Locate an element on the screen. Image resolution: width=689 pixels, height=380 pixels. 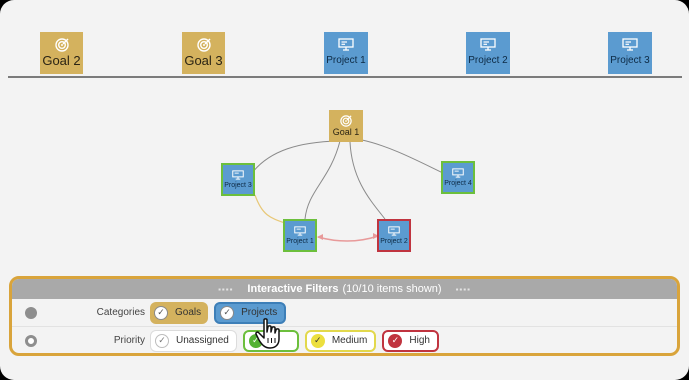
graph-node-project-4: Project 4 is located at coordinates (458, 177).